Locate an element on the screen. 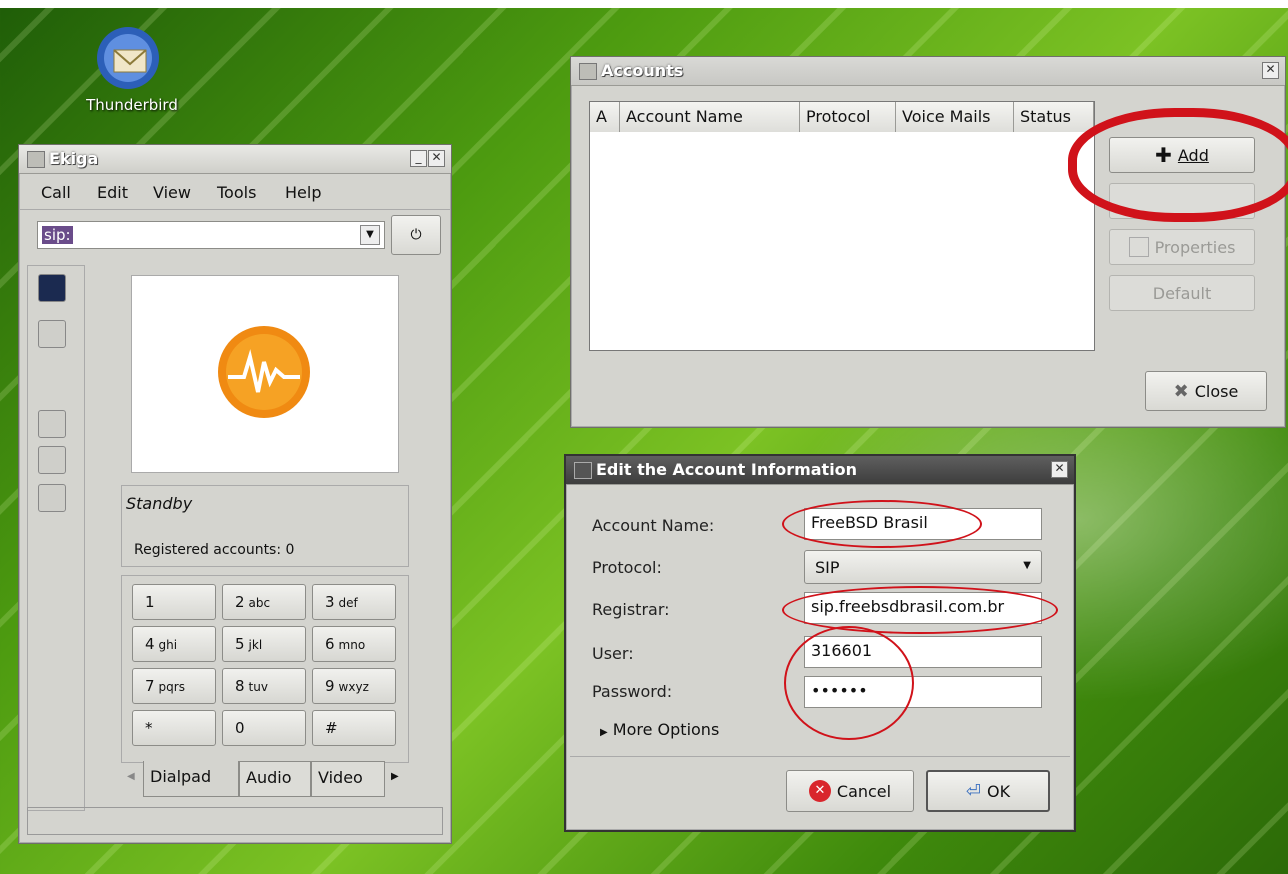 This screenshot has width=1288, height=874. add-button: ✚ Add is located at coordinates (1182, 155).